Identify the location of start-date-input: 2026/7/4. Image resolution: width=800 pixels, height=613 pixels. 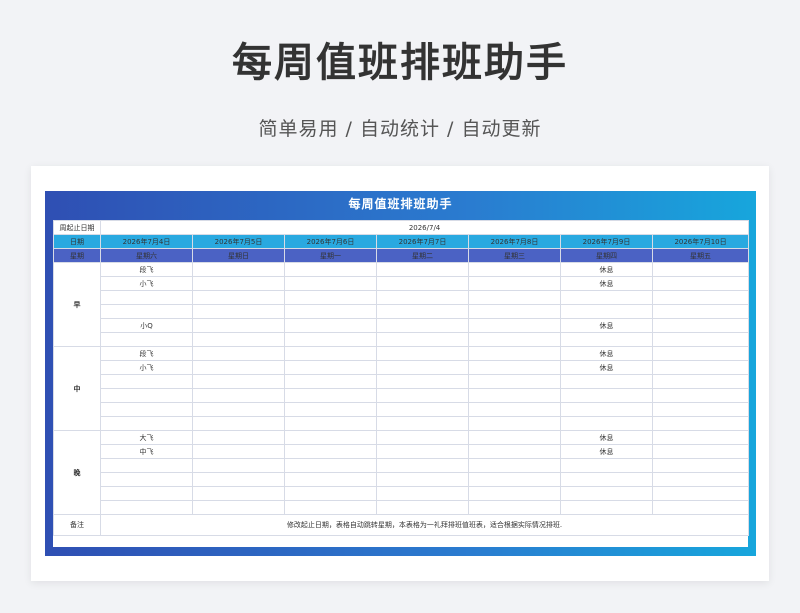
(424, 227).